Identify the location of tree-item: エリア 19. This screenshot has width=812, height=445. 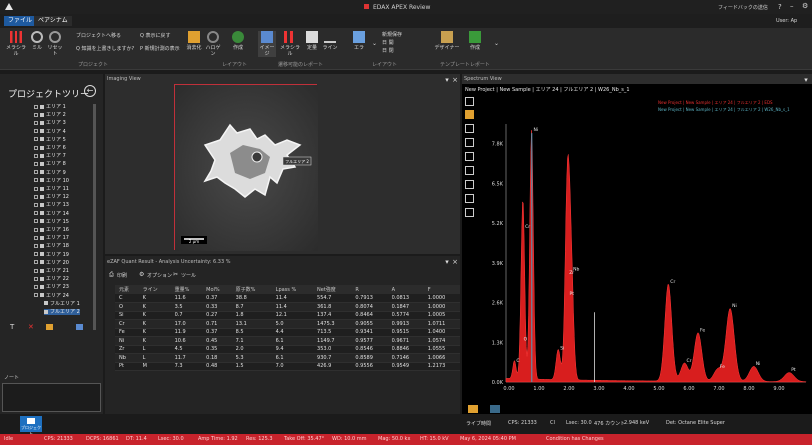
(51, 255).